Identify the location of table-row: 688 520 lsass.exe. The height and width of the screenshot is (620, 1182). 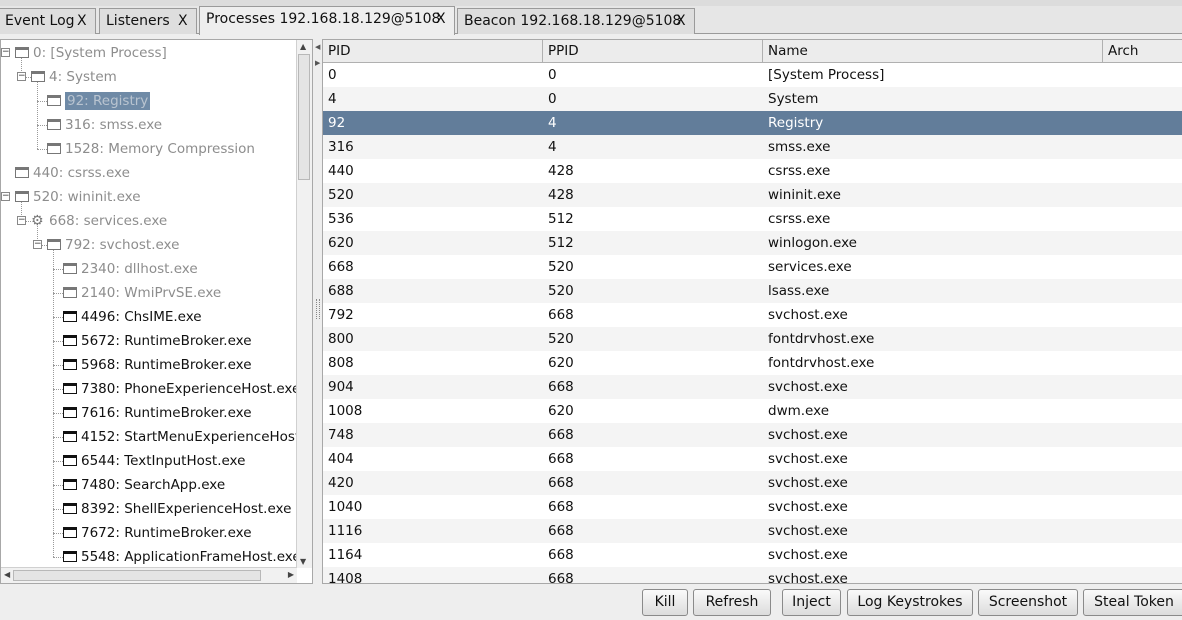
(752, 291).